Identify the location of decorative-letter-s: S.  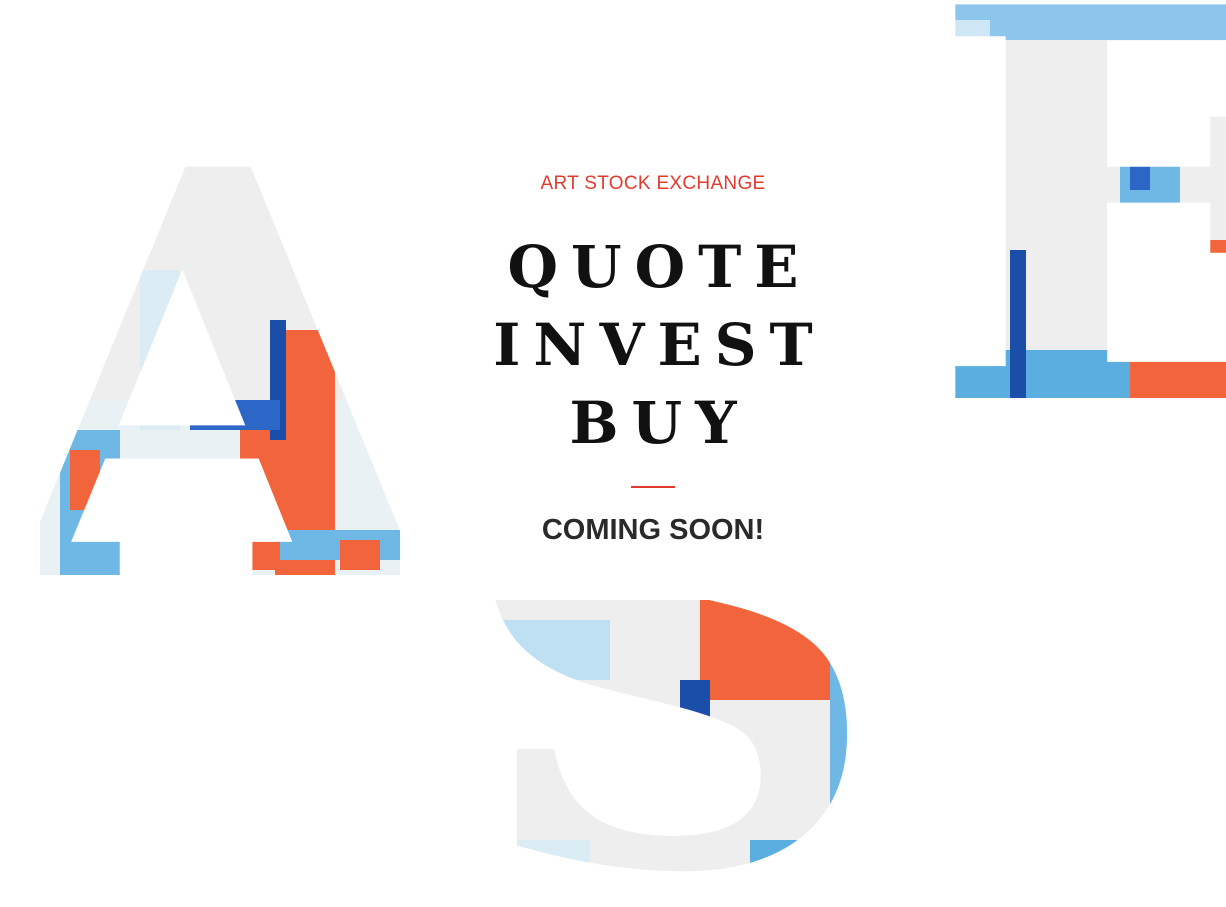
(670, 753).